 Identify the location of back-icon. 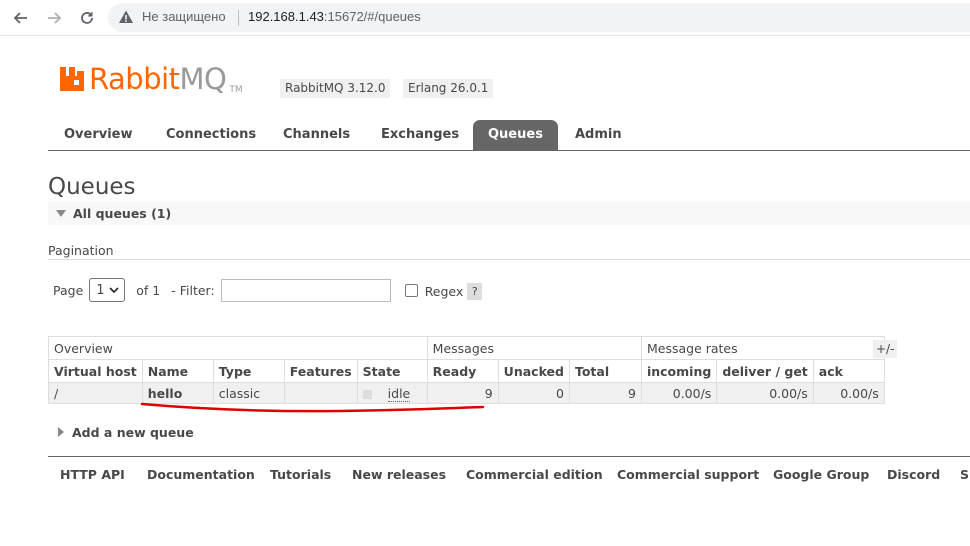
(21, 18).